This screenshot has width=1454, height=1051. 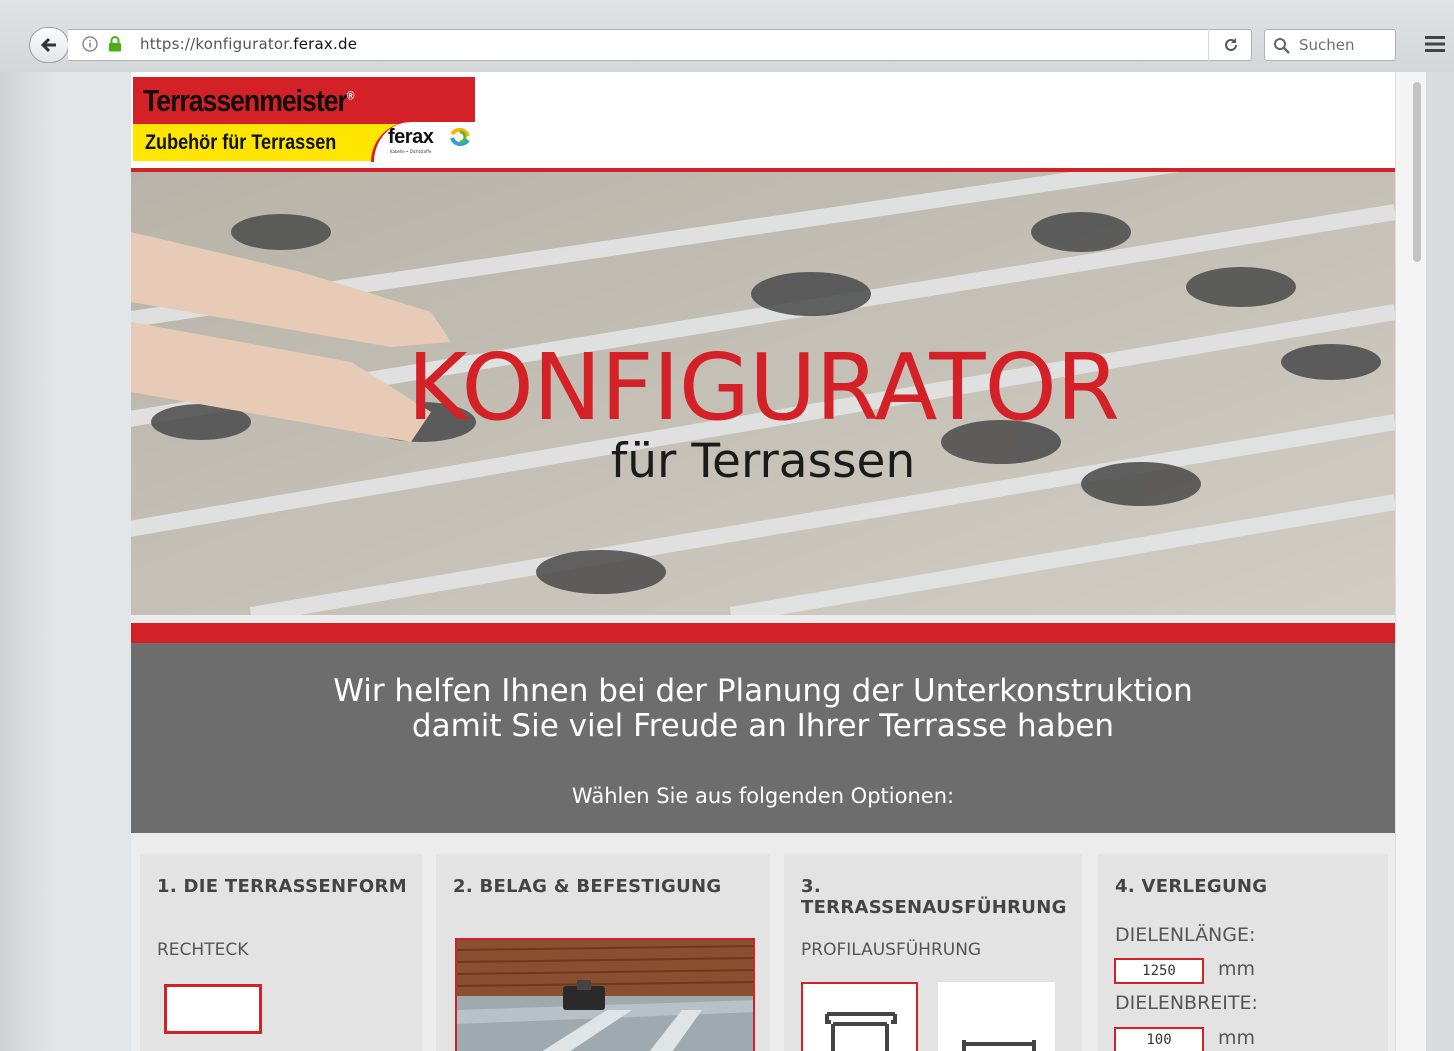 What do you see at coordinates (350, 95) in the screenshot?
I see `registered-mark: ®` at bounding box center [350, 95].